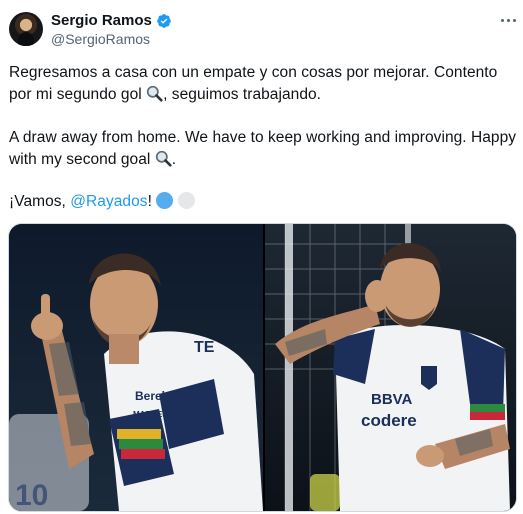  What do you see at coordinates (31, 495) in the screenshot?
I see `background-jersey-number: 10` at bounding box center [31, 495].